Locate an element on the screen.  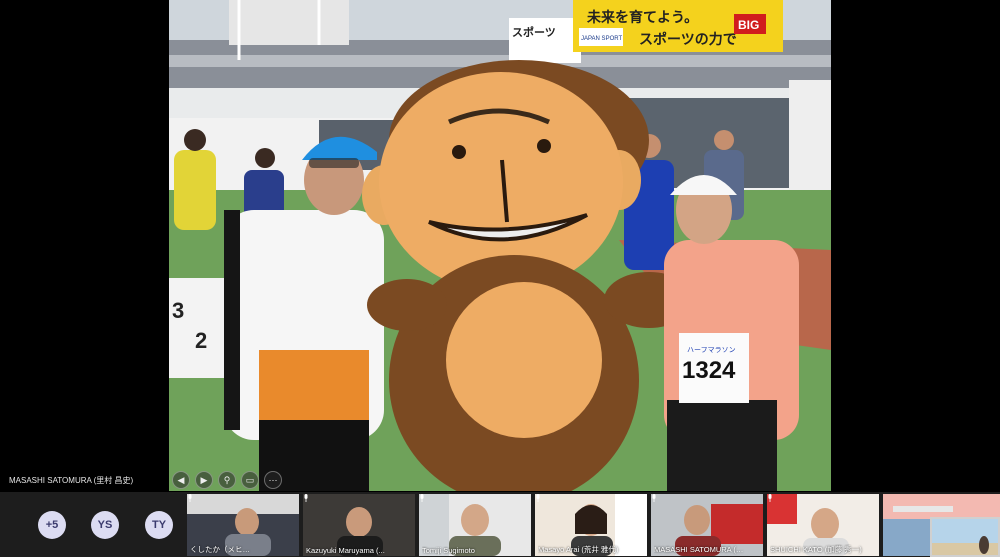
more-participants-button: +5 is located at coordinates (52, 525).